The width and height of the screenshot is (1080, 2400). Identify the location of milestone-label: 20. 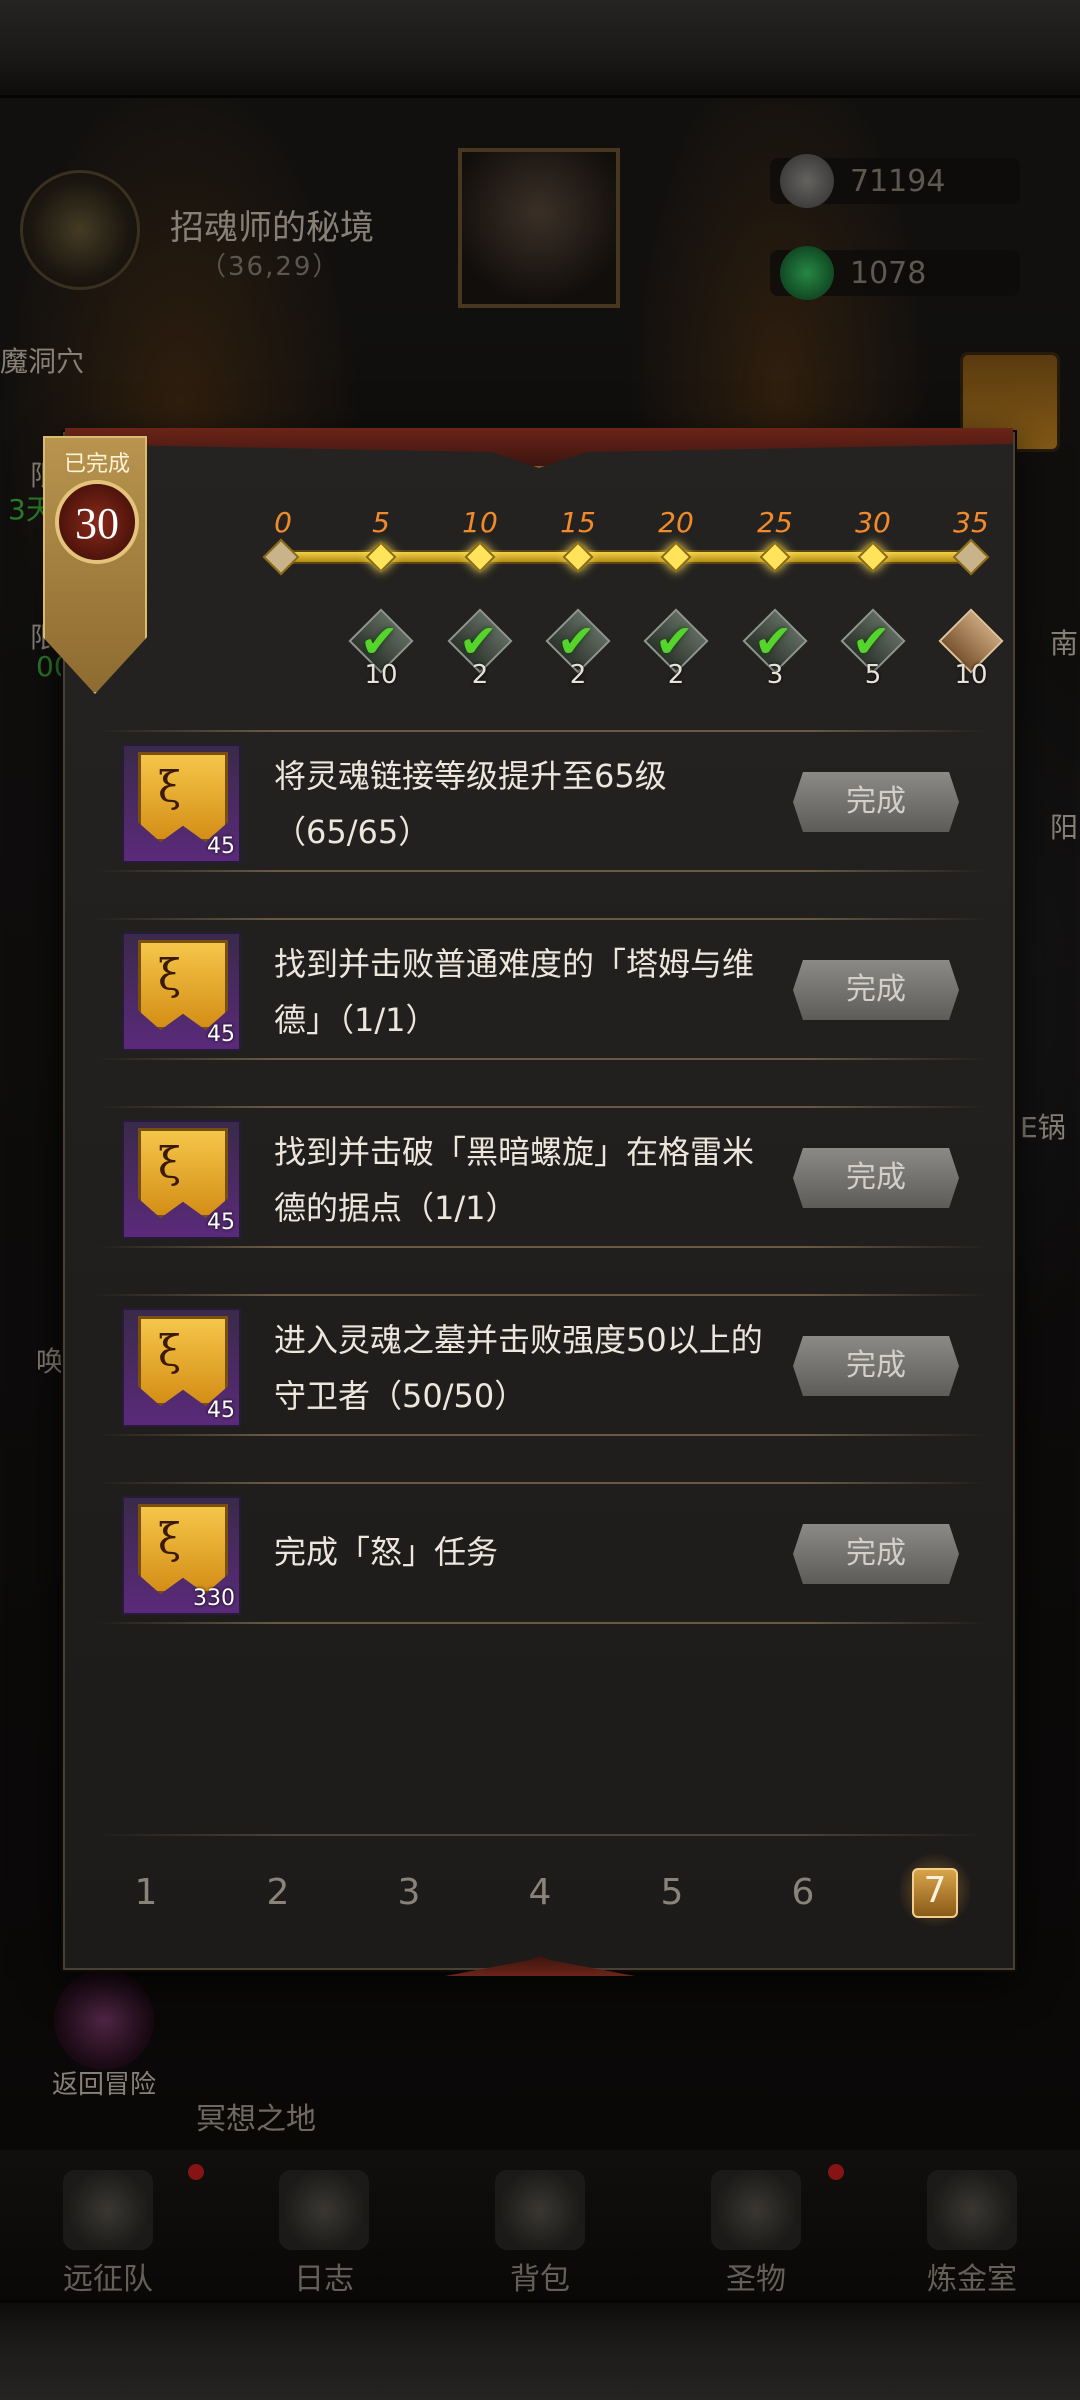
(676, 522).